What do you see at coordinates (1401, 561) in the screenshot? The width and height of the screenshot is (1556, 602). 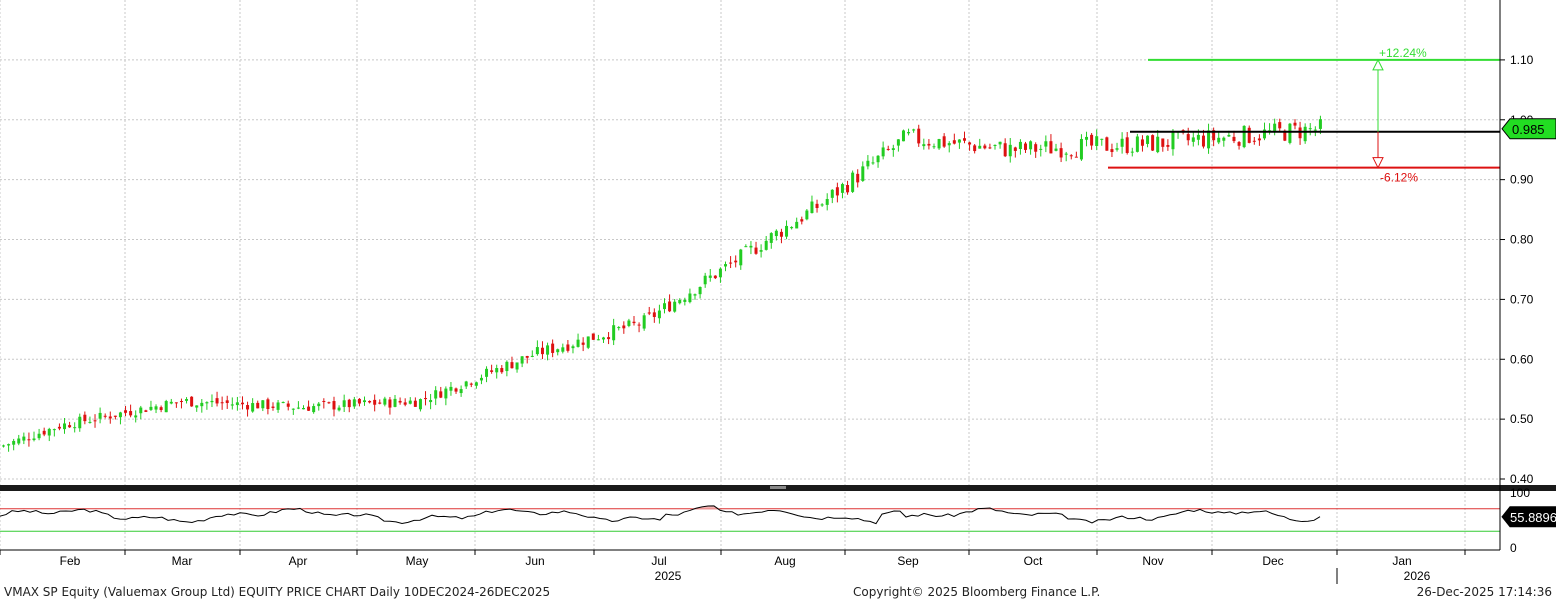 I see `month-label: Jan` at bounding box center [1401, 561].